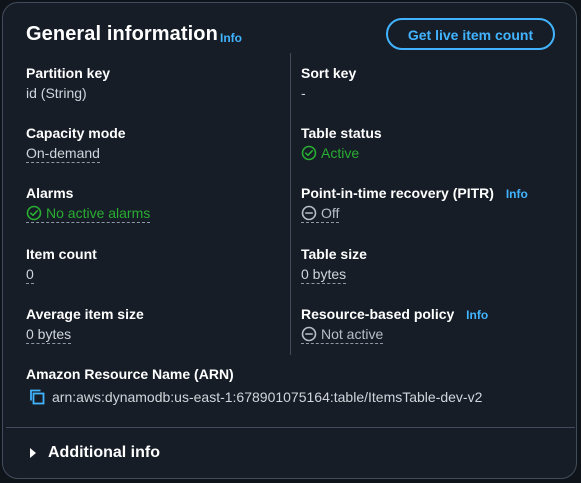  What do you see at coordinates (470, 34) in the screenshot?
I see `get-live-item-count-button: Get live item count` at bounding box center [470, 34].